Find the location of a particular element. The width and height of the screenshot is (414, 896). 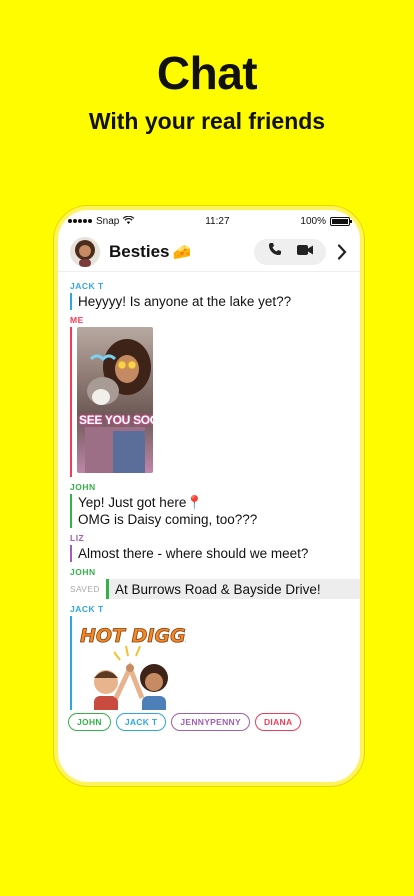

promo-title: Chat is located at coordinates (207, 73).